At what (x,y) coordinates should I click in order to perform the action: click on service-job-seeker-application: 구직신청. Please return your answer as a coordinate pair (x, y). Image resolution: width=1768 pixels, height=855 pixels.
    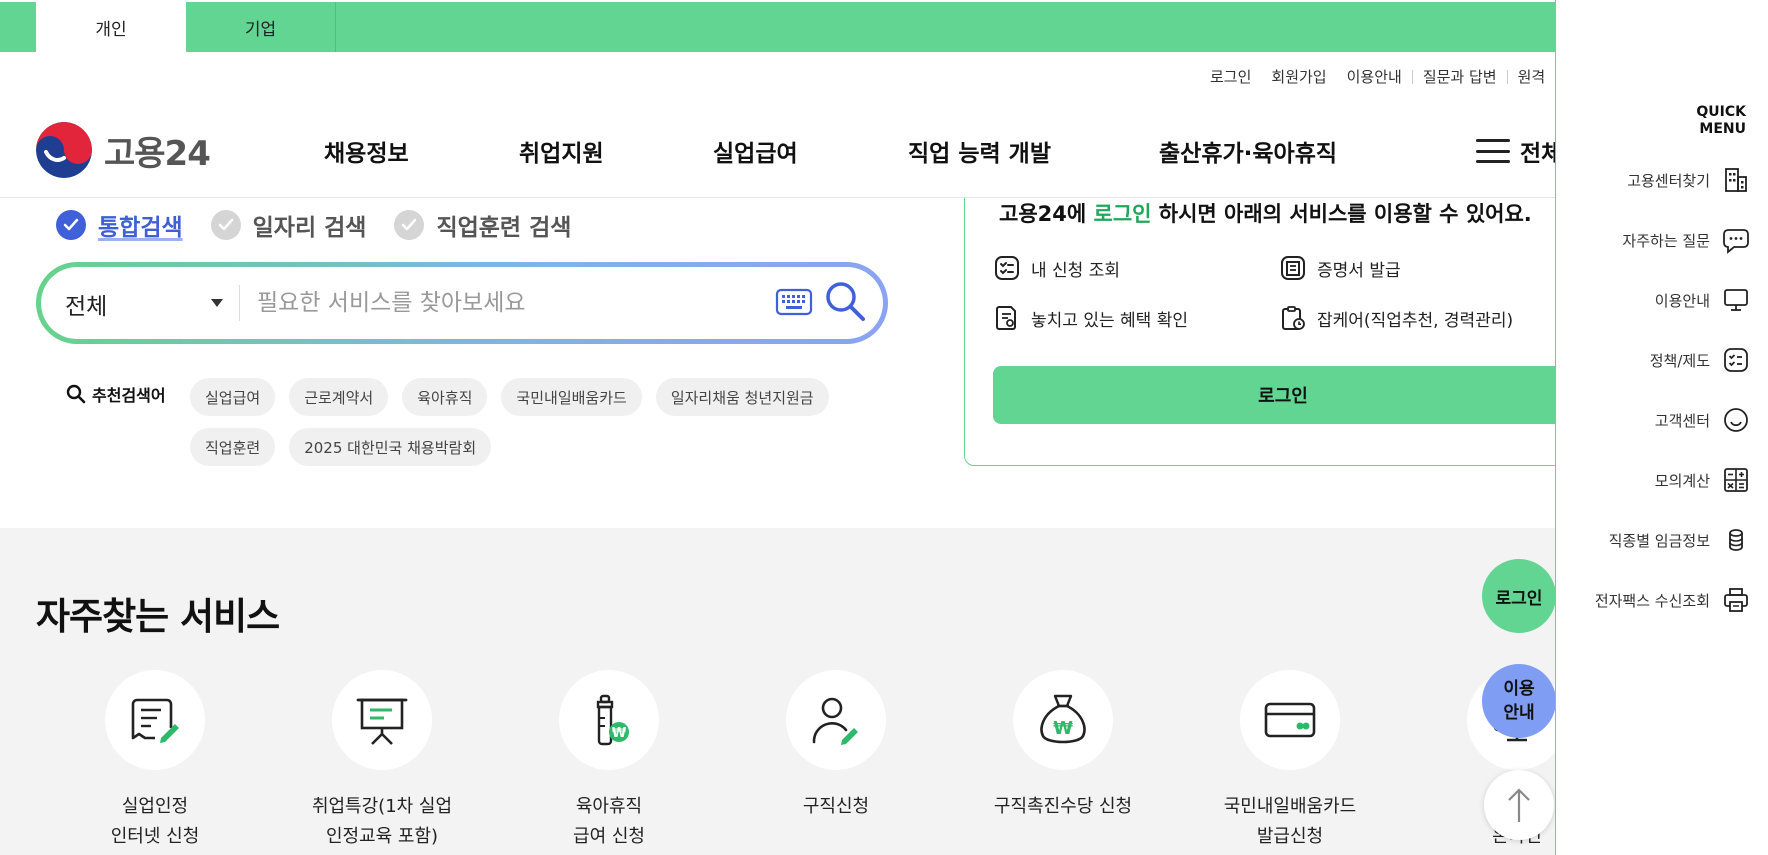
    Looking at the image, I should click on (836, 746).